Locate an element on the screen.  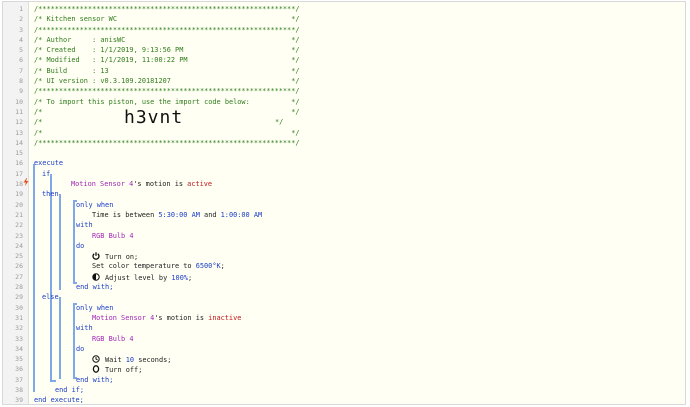
line-content: end if; is located at coordinates (69, 390).